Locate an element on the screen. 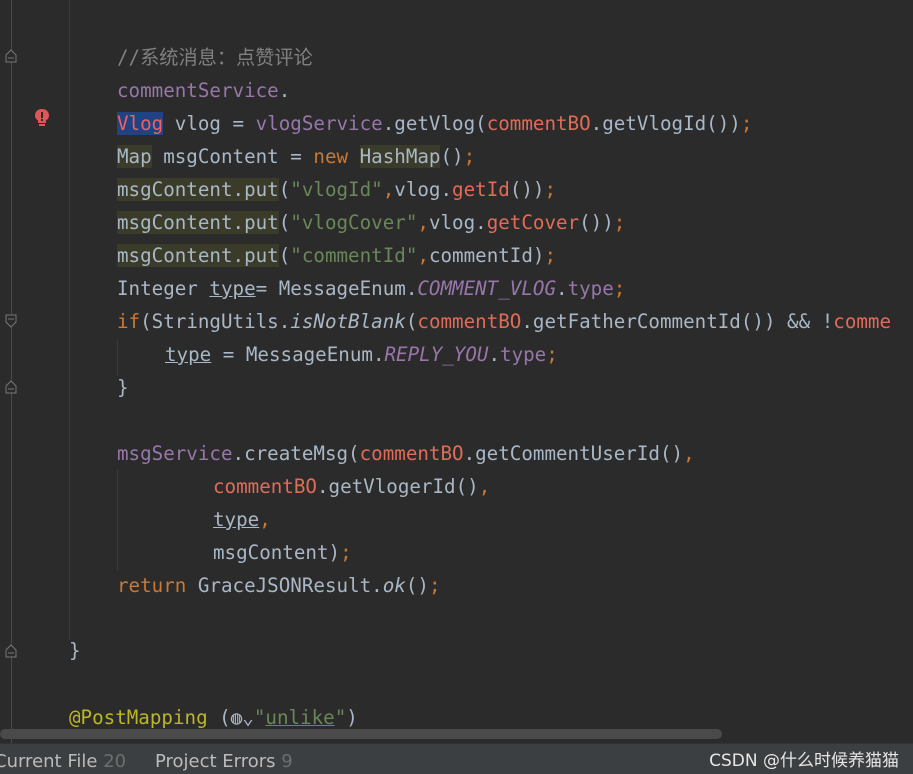 The image size is (913, 774). code-line: Map msgContent = new HashMap(); is located at coordinates (296, 157).